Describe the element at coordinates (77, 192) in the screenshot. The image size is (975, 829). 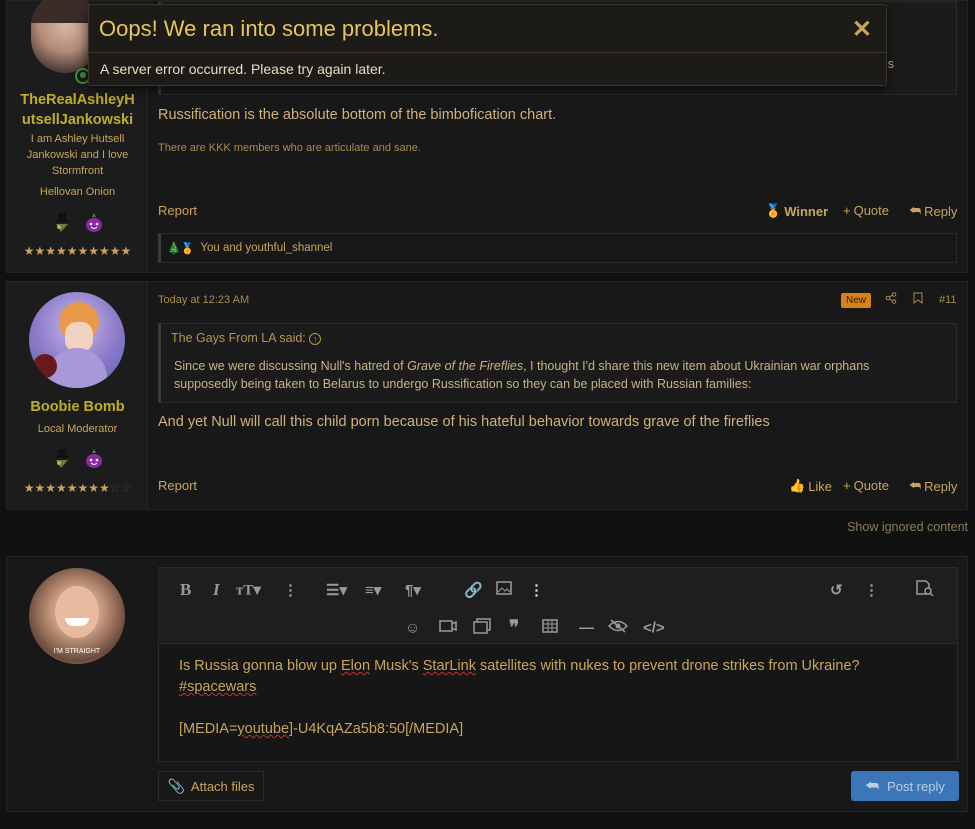
I see `user-banner: Hellovan Onion` at that location.